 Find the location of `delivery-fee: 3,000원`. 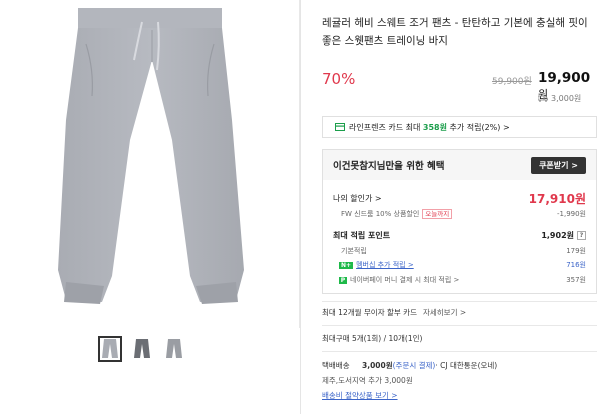

delivery-fee: 3,000원 is located at coordinates (559, 98).